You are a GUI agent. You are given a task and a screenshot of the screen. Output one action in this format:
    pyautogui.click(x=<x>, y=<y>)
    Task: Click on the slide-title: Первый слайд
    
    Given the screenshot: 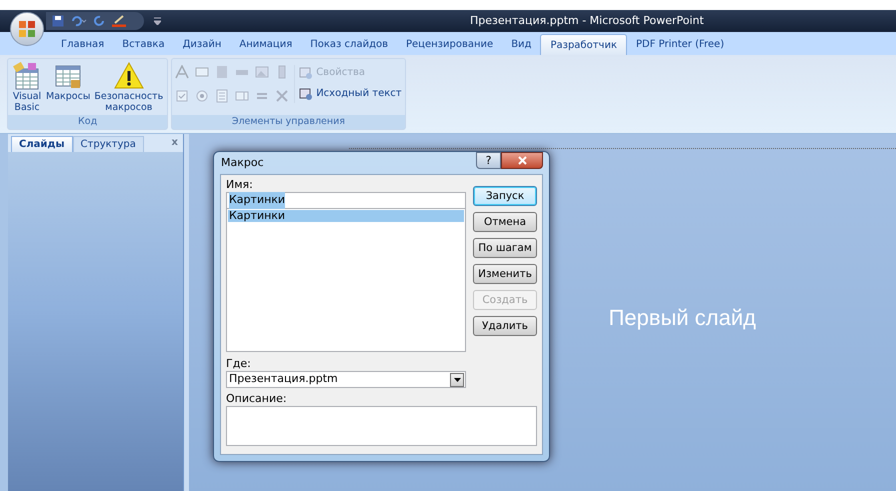 What is the action you would take?
    pyautogui.click(x=682, y=318)
    